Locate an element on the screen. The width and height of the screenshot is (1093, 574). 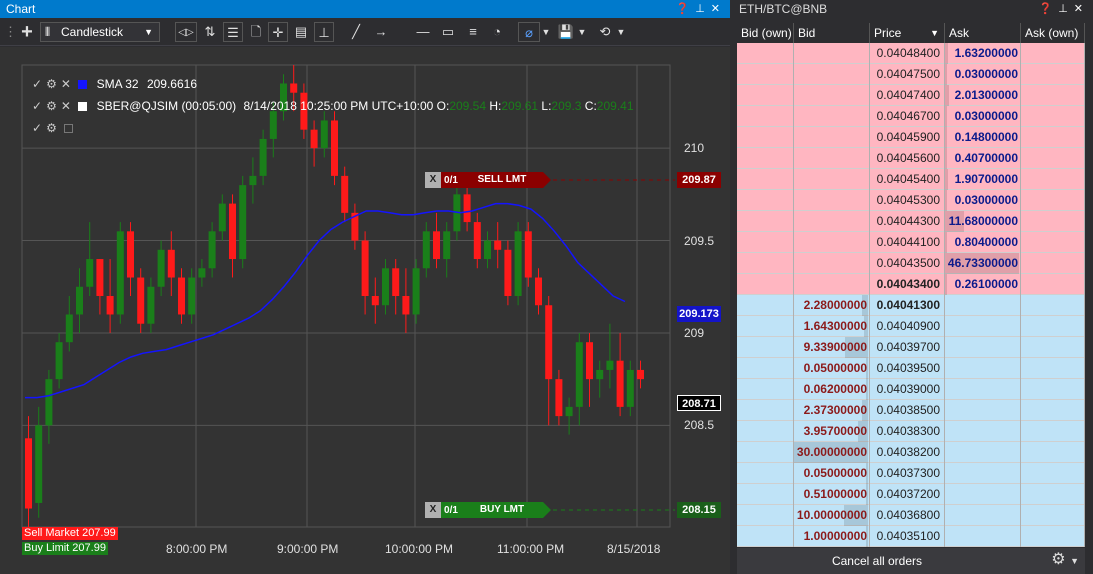
bid-row: 0.05000000 0.04037300 is located at coordinates (911, 473).